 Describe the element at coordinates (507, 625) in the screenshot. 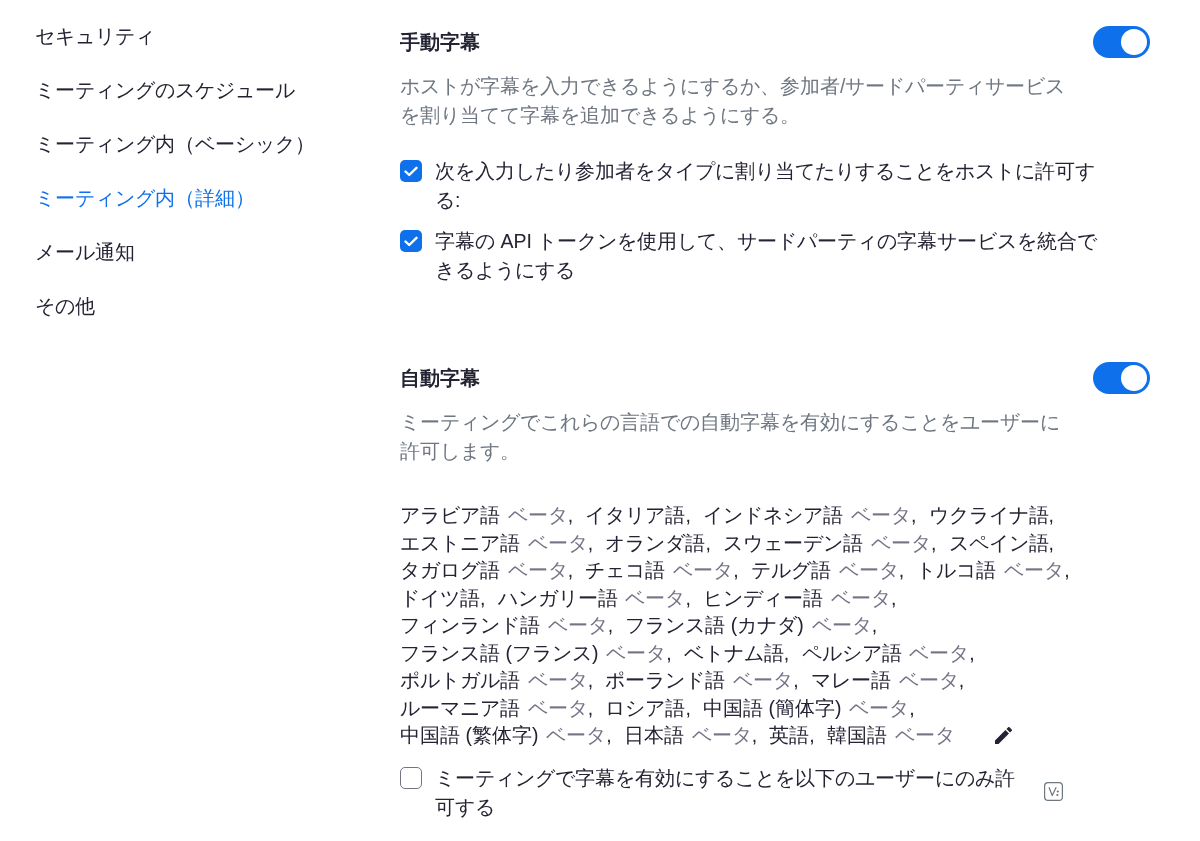

I see `language-name: フィンランド語 ベータ,` at that location.